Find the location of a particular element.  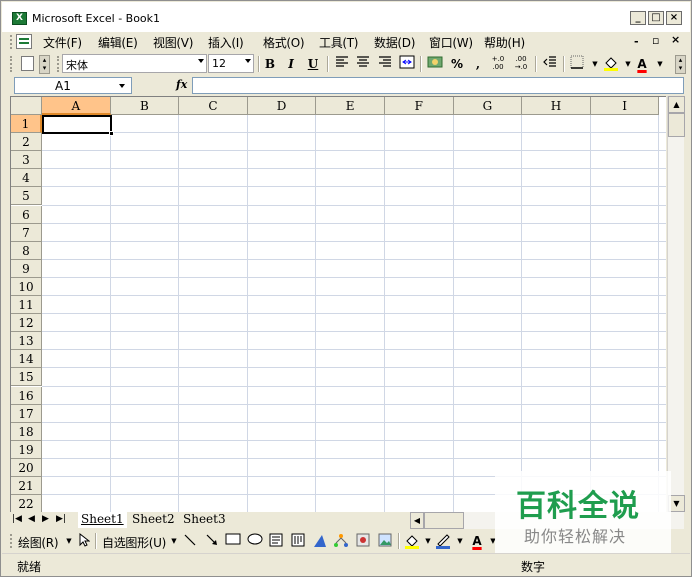

menu-window: 窗口(W) is located at coordinates (451, 42).